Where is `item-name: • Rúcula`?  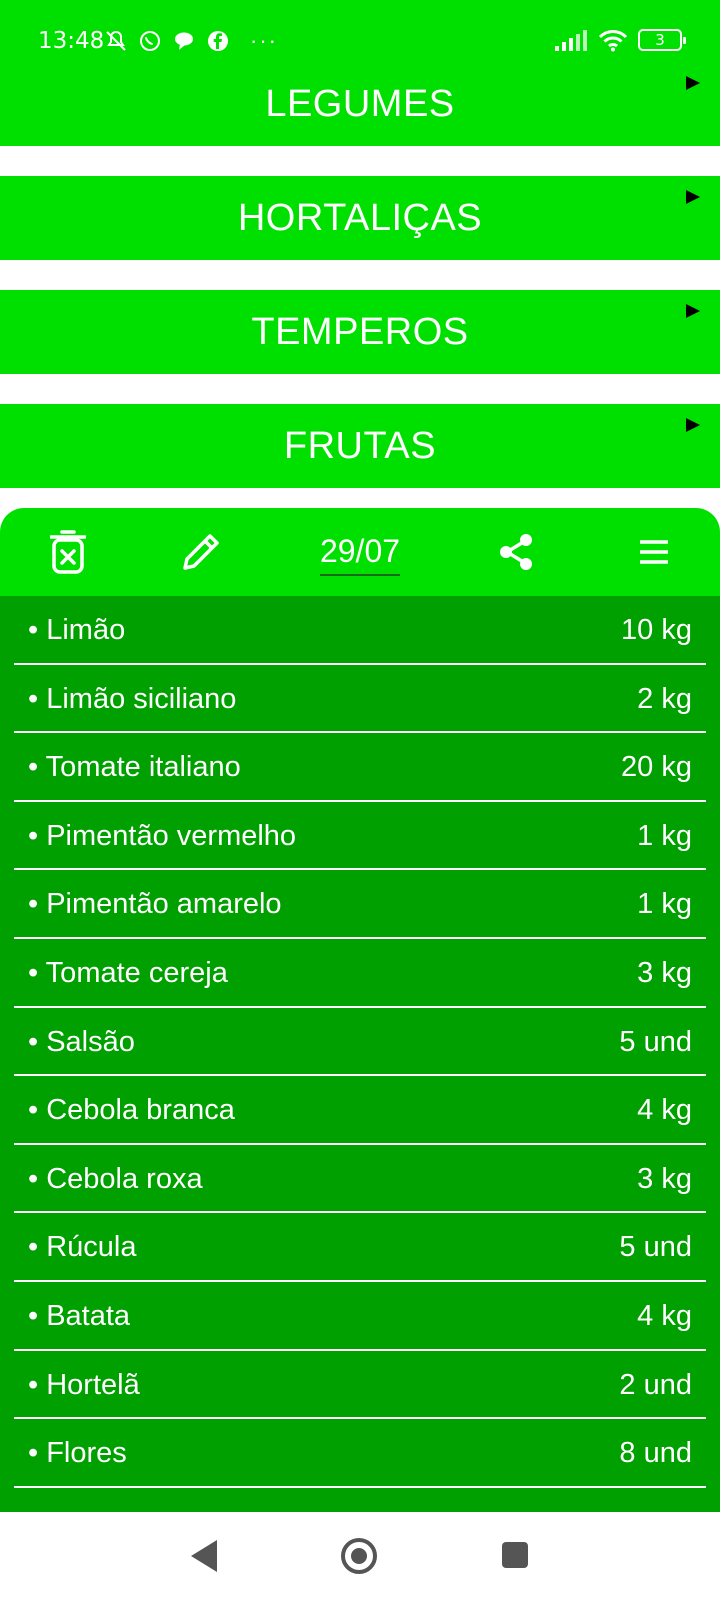 item-name: • Rúcula is located at coordinates (82, 1247).